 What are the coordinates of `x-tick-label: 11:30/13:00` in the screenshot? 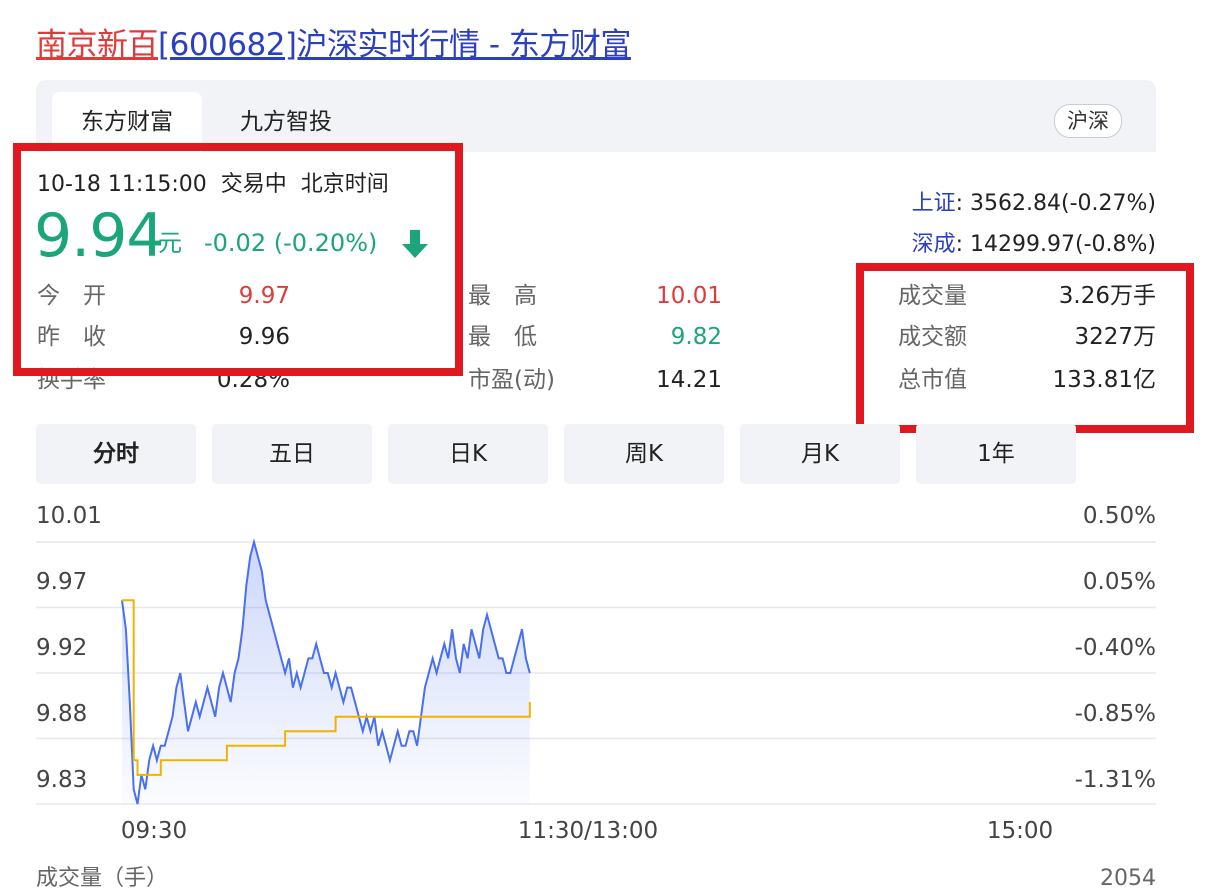 It's located at (588, 831).